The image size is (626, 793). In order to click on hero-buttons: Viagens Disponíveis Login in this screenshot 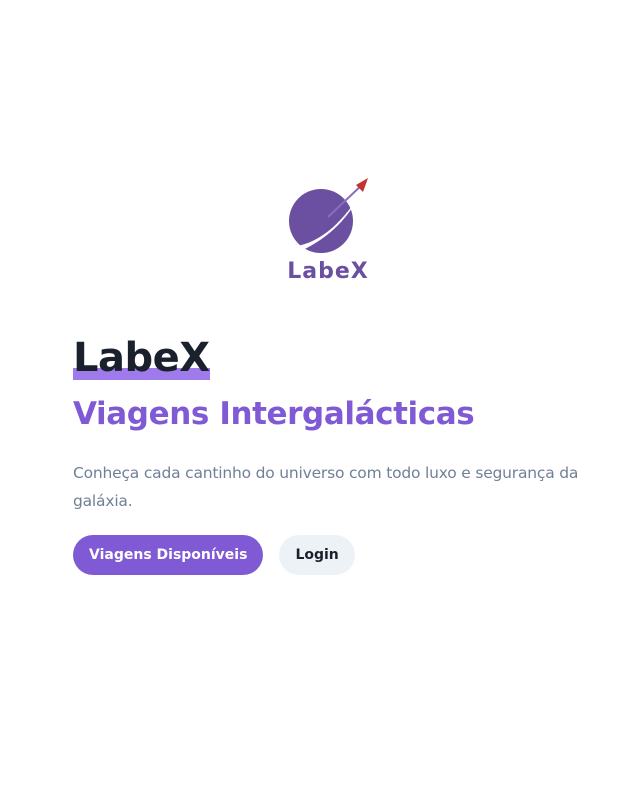, I will do `click(333, 555)`.